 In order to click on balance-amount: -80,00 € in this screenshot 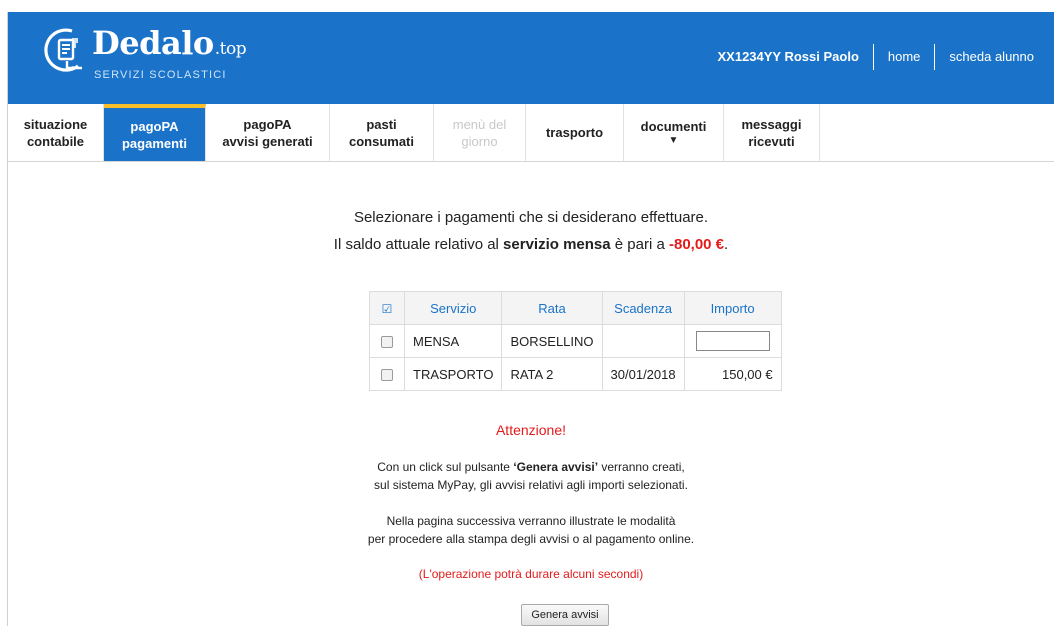, I will do `click(696, 244)`.